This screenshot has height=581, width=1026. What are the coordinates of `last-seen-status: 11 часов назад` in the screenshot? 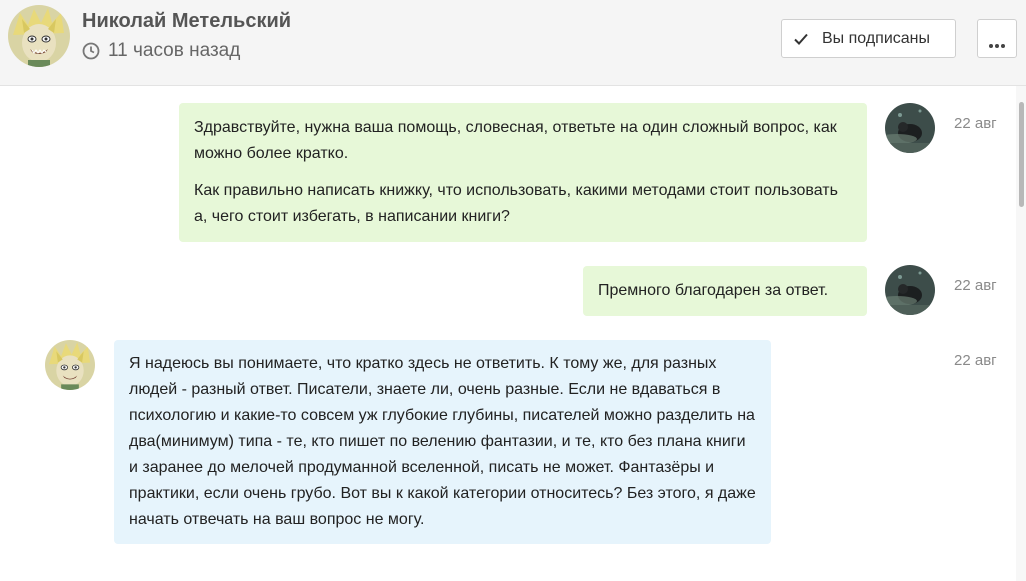 It's located at (161, 51).